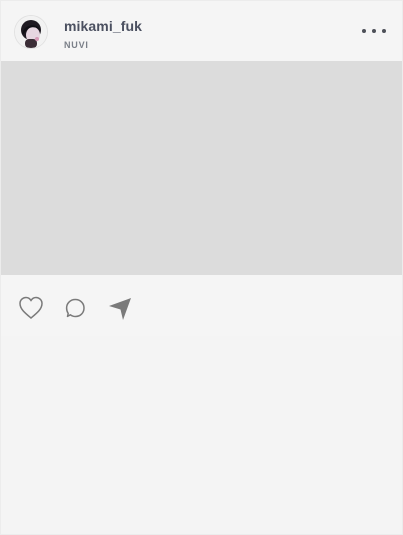 The width and height of the screenshot is (403, 535). What do you see at coordinates (76, 45) in the screenshot?
I see `location-label: NUVI` at bounding box center [76, 45].